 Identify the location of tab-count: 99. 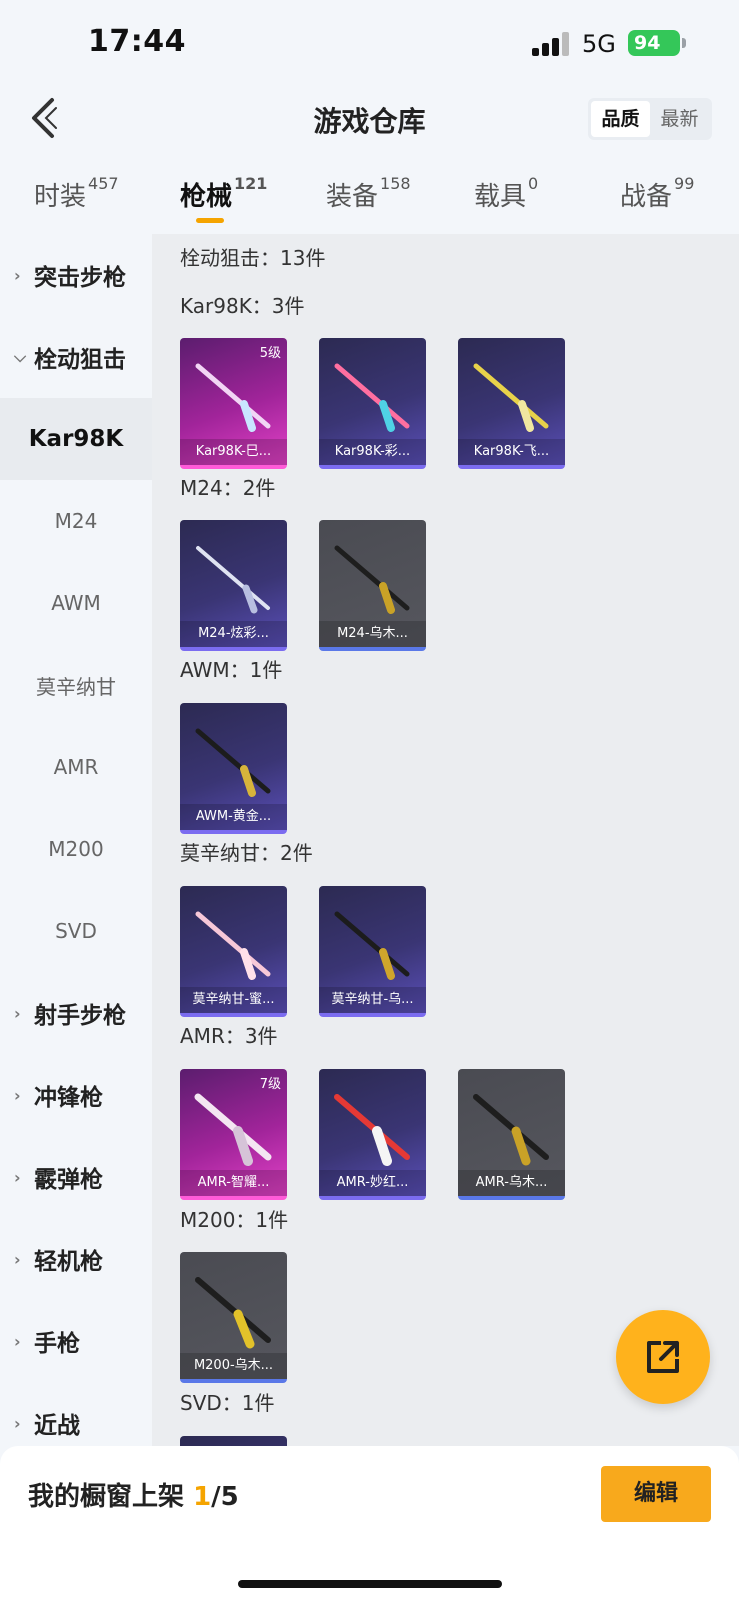
(684, 183).